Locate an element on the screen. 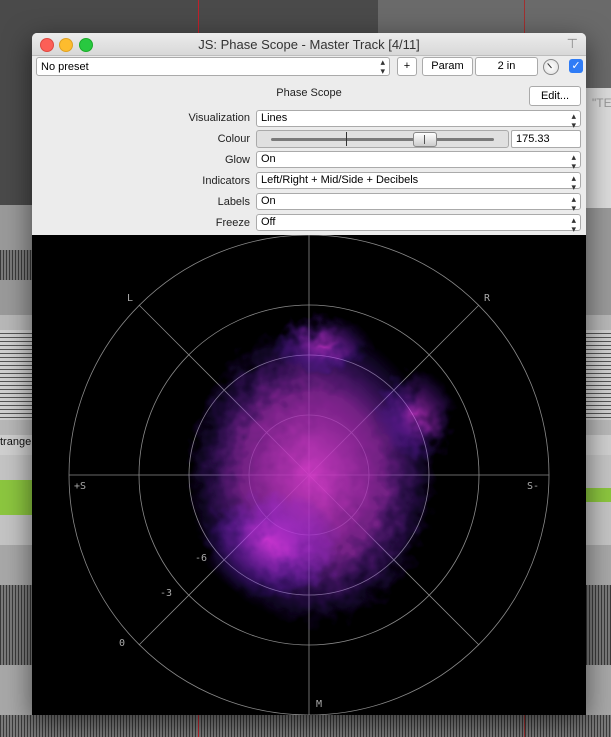 The width and height of the screenshot is (611, 737). freeze-select: Off ▴ ▾ is located at coordinates (418, 224).